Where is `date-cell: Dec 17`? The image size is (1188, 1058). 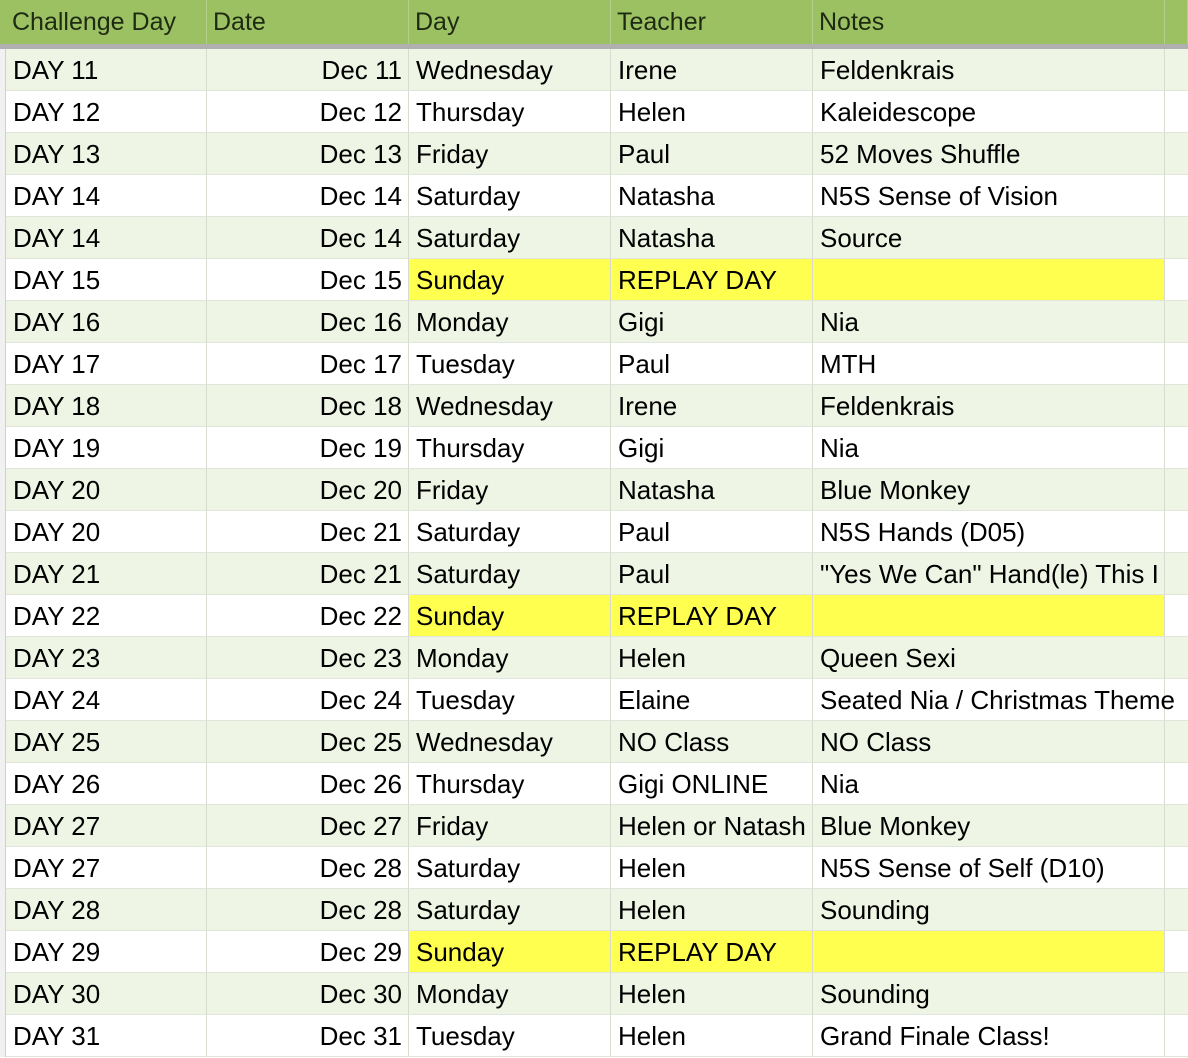 date-cell: Dec 17 is located at coordinates (308, 364).